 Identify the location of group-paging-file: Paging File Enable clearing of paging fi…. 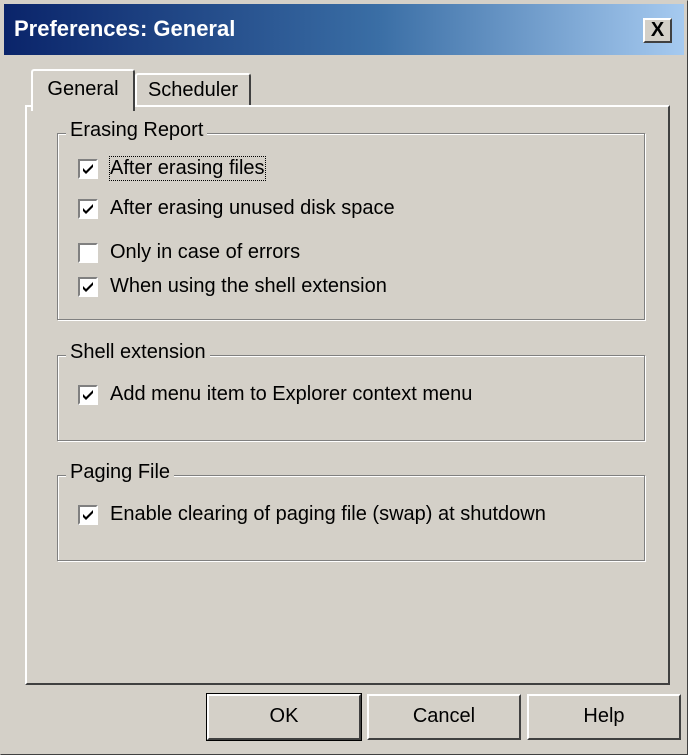
(351, 511).